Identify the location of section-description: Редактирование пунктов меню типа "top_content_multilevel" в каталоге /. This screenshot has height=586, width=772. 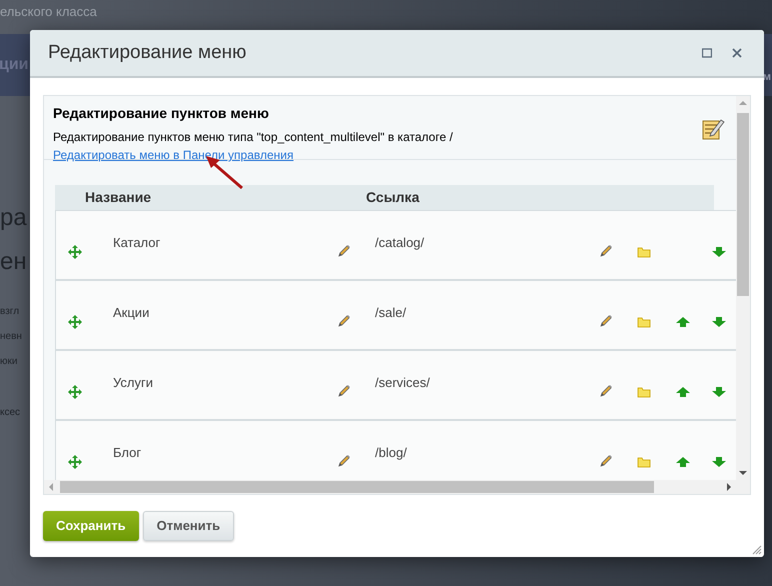
(253, 137).